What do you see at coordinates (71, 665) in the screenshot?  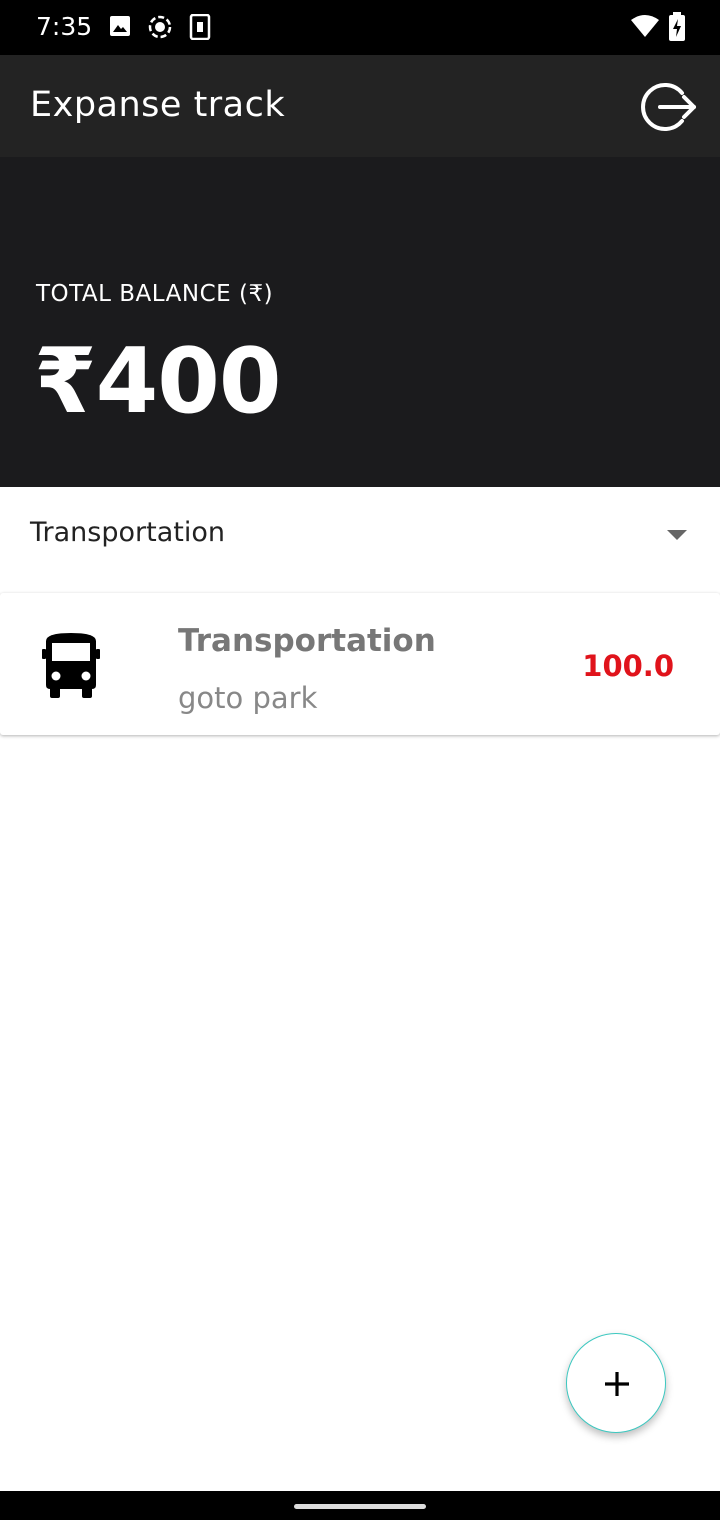 I see `bus-icon` at bounding box center [71, 665].